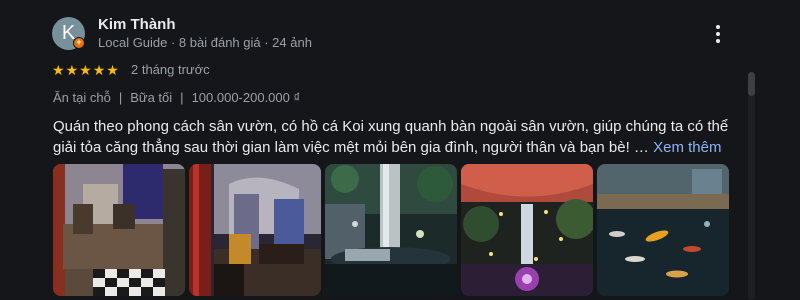 Image resolution: width=800 pixels, height=300 pixels. What do you see at coordinates (151, 97) in the screenshot?
I see `attribute-meal: Bữa tối` at bounding box center [151, 97].